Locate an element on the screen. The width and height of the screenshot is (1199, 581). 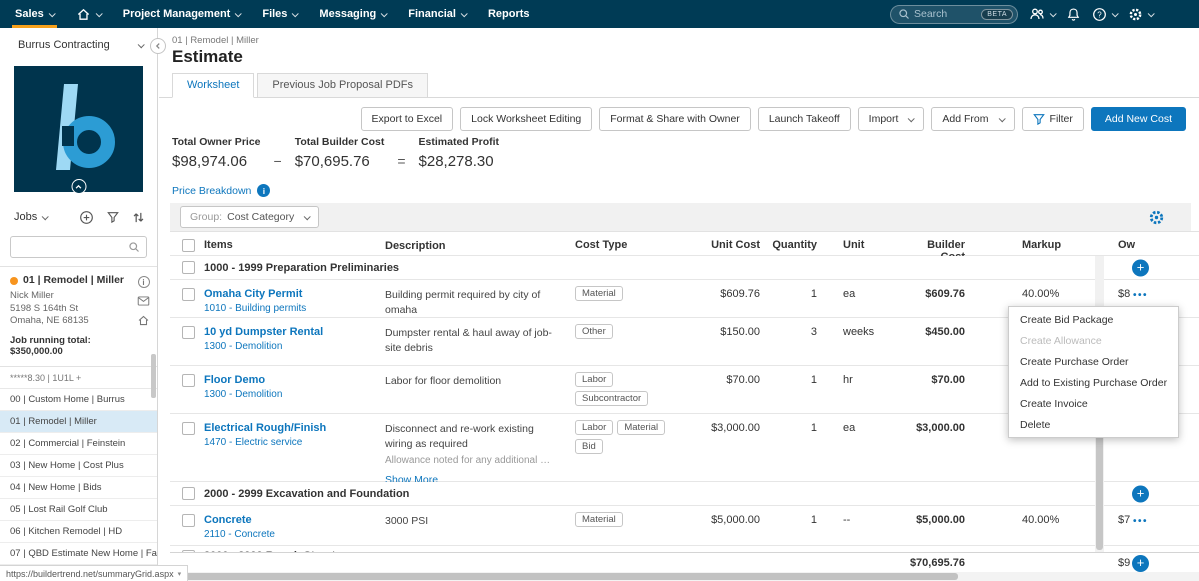
menu-item-delete: Delete is located at coordinates (1093, 424).